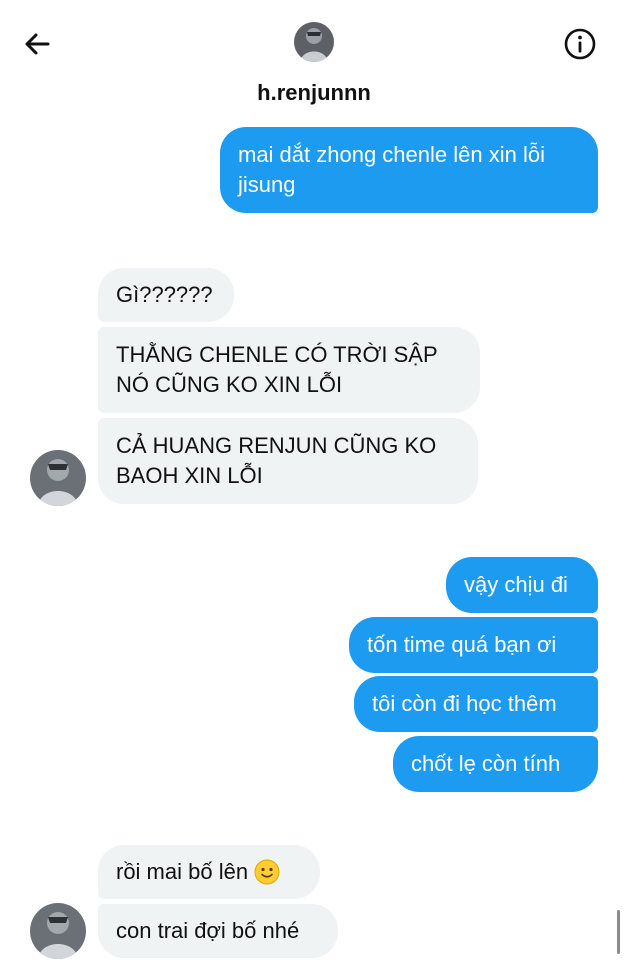  I want to click on header-avatar, so click(314, 42).